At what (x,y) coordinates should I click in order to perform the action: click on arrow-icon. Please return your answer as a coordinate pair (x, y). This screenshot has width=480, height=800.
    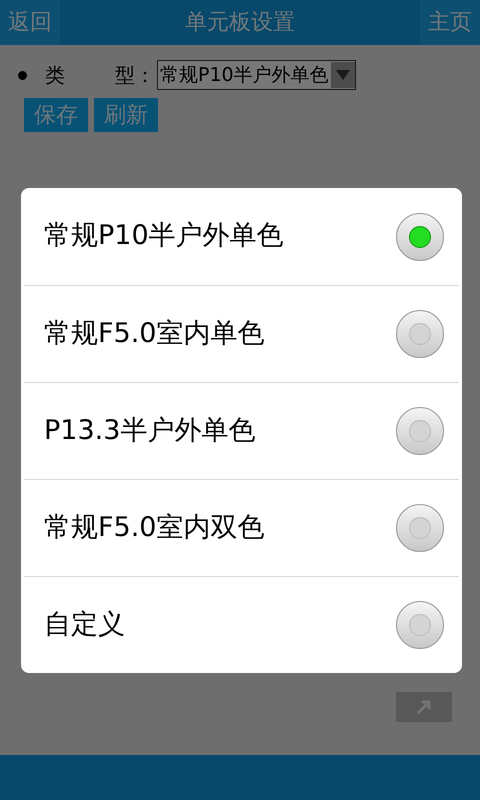
    Looking at the image, I should click on (424, 707).